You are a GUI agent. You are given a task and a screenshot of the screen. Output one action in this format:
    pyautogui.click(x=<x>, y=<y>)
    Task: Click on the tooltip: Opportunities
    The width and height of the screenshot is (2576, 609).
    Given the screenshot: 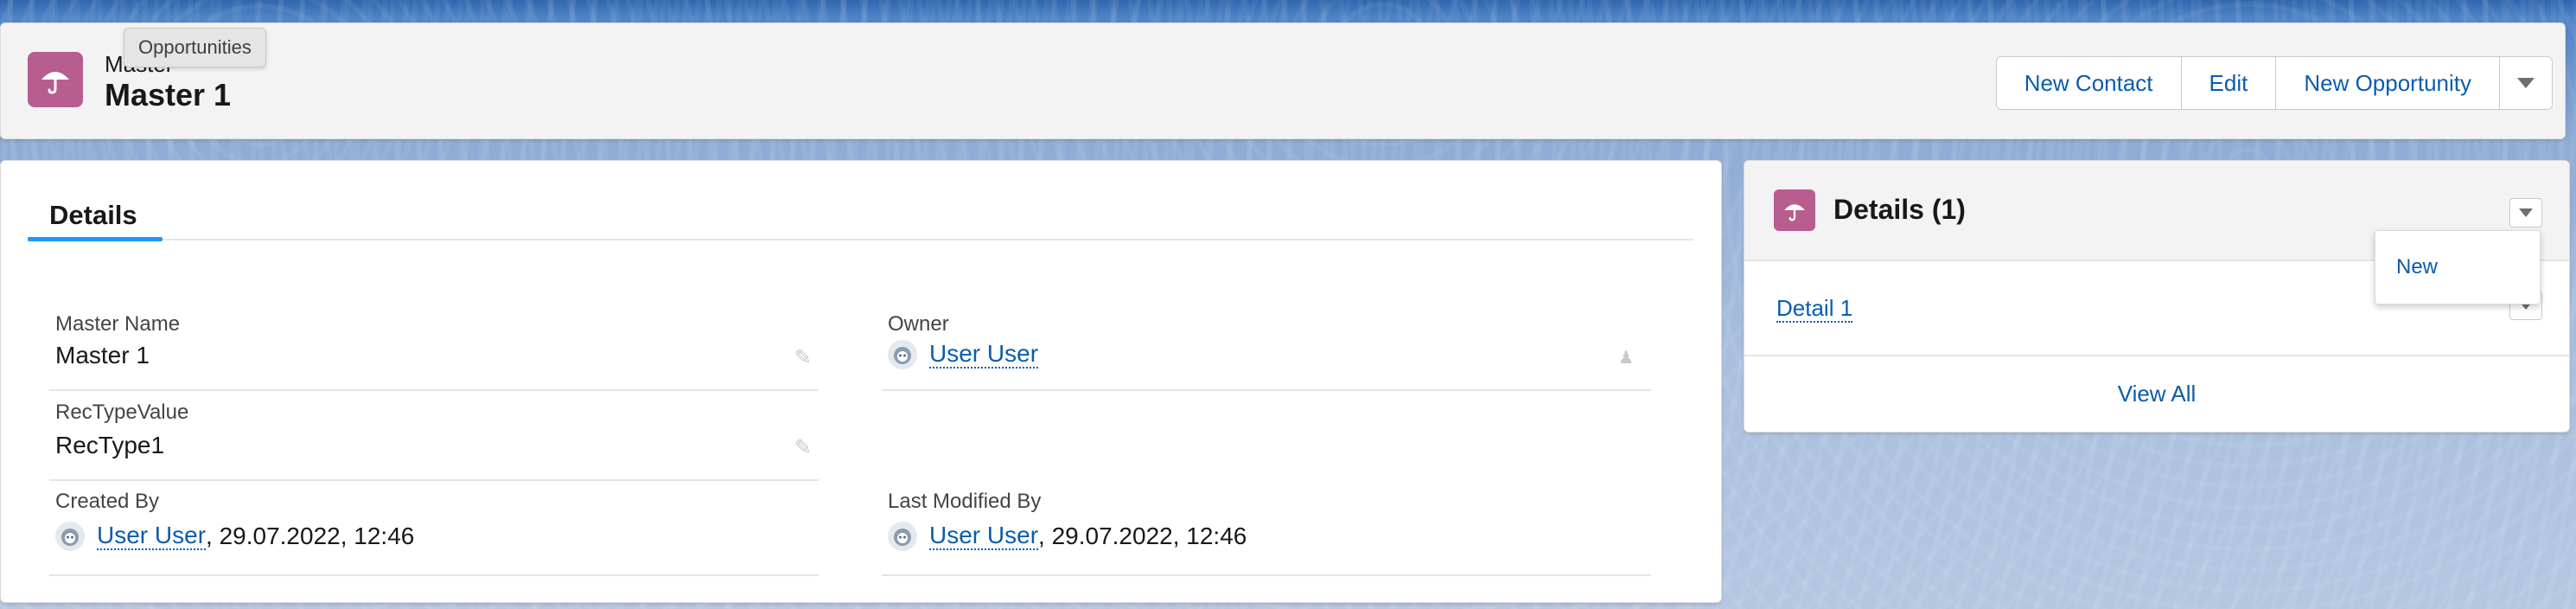 What is the action you would take?
    pyautogui.click(x=195, y=47)
    